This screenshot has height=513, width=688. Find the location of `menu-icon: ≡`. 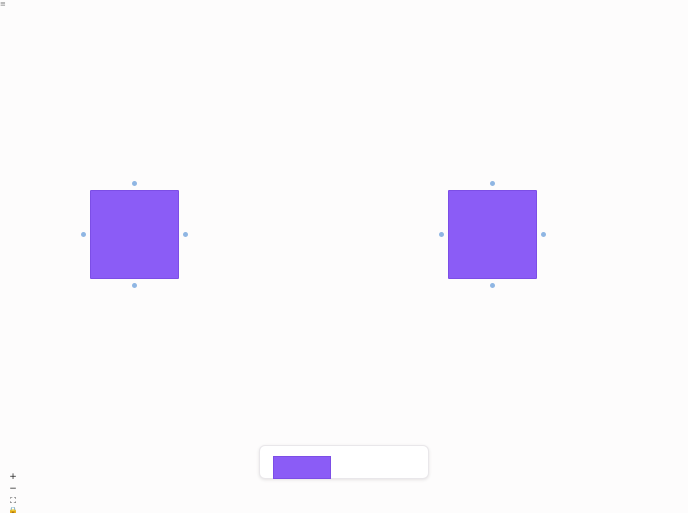

menu-icon: ≡ is located at coordinates (3, 4).